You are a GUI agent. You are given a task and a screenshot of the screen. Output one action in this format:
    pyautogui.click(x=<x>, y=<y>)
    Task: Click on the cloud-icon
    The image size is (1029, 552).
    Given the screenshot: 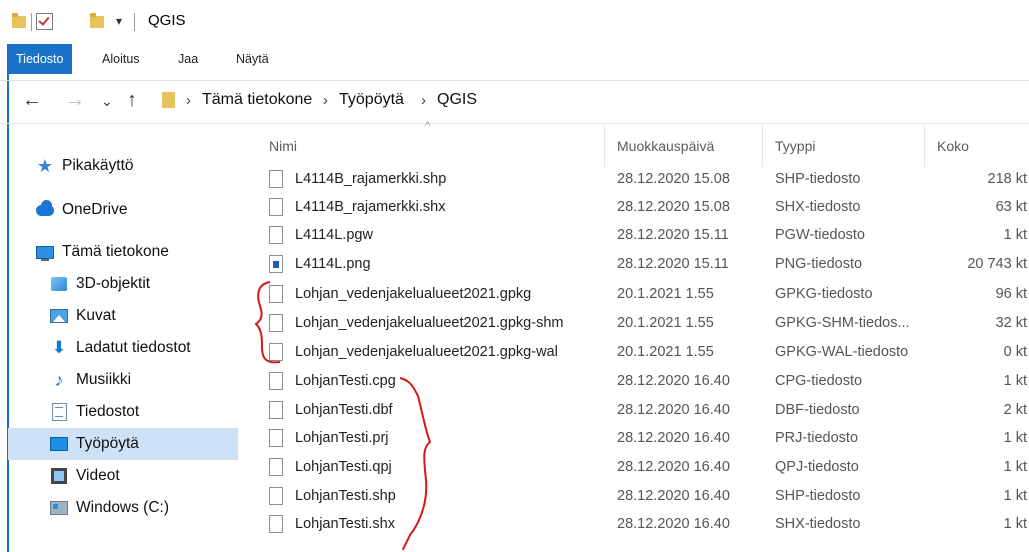 What is the action you would take?
    pyautogui.click(x=45, y=209)
    